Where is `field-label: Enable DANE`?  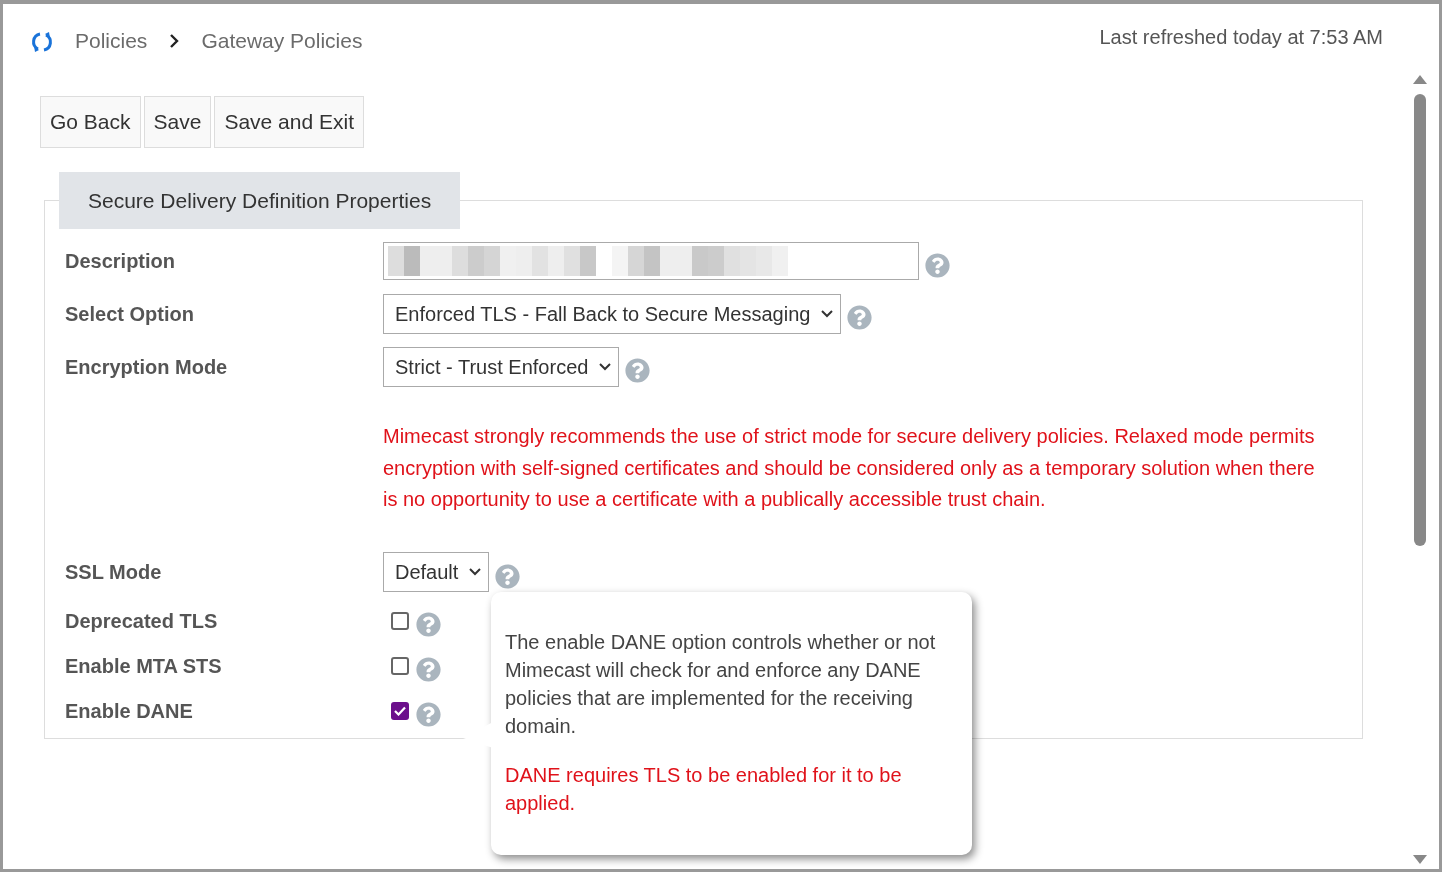 field-label: Enable DANE is located at coordinates (129, 711).